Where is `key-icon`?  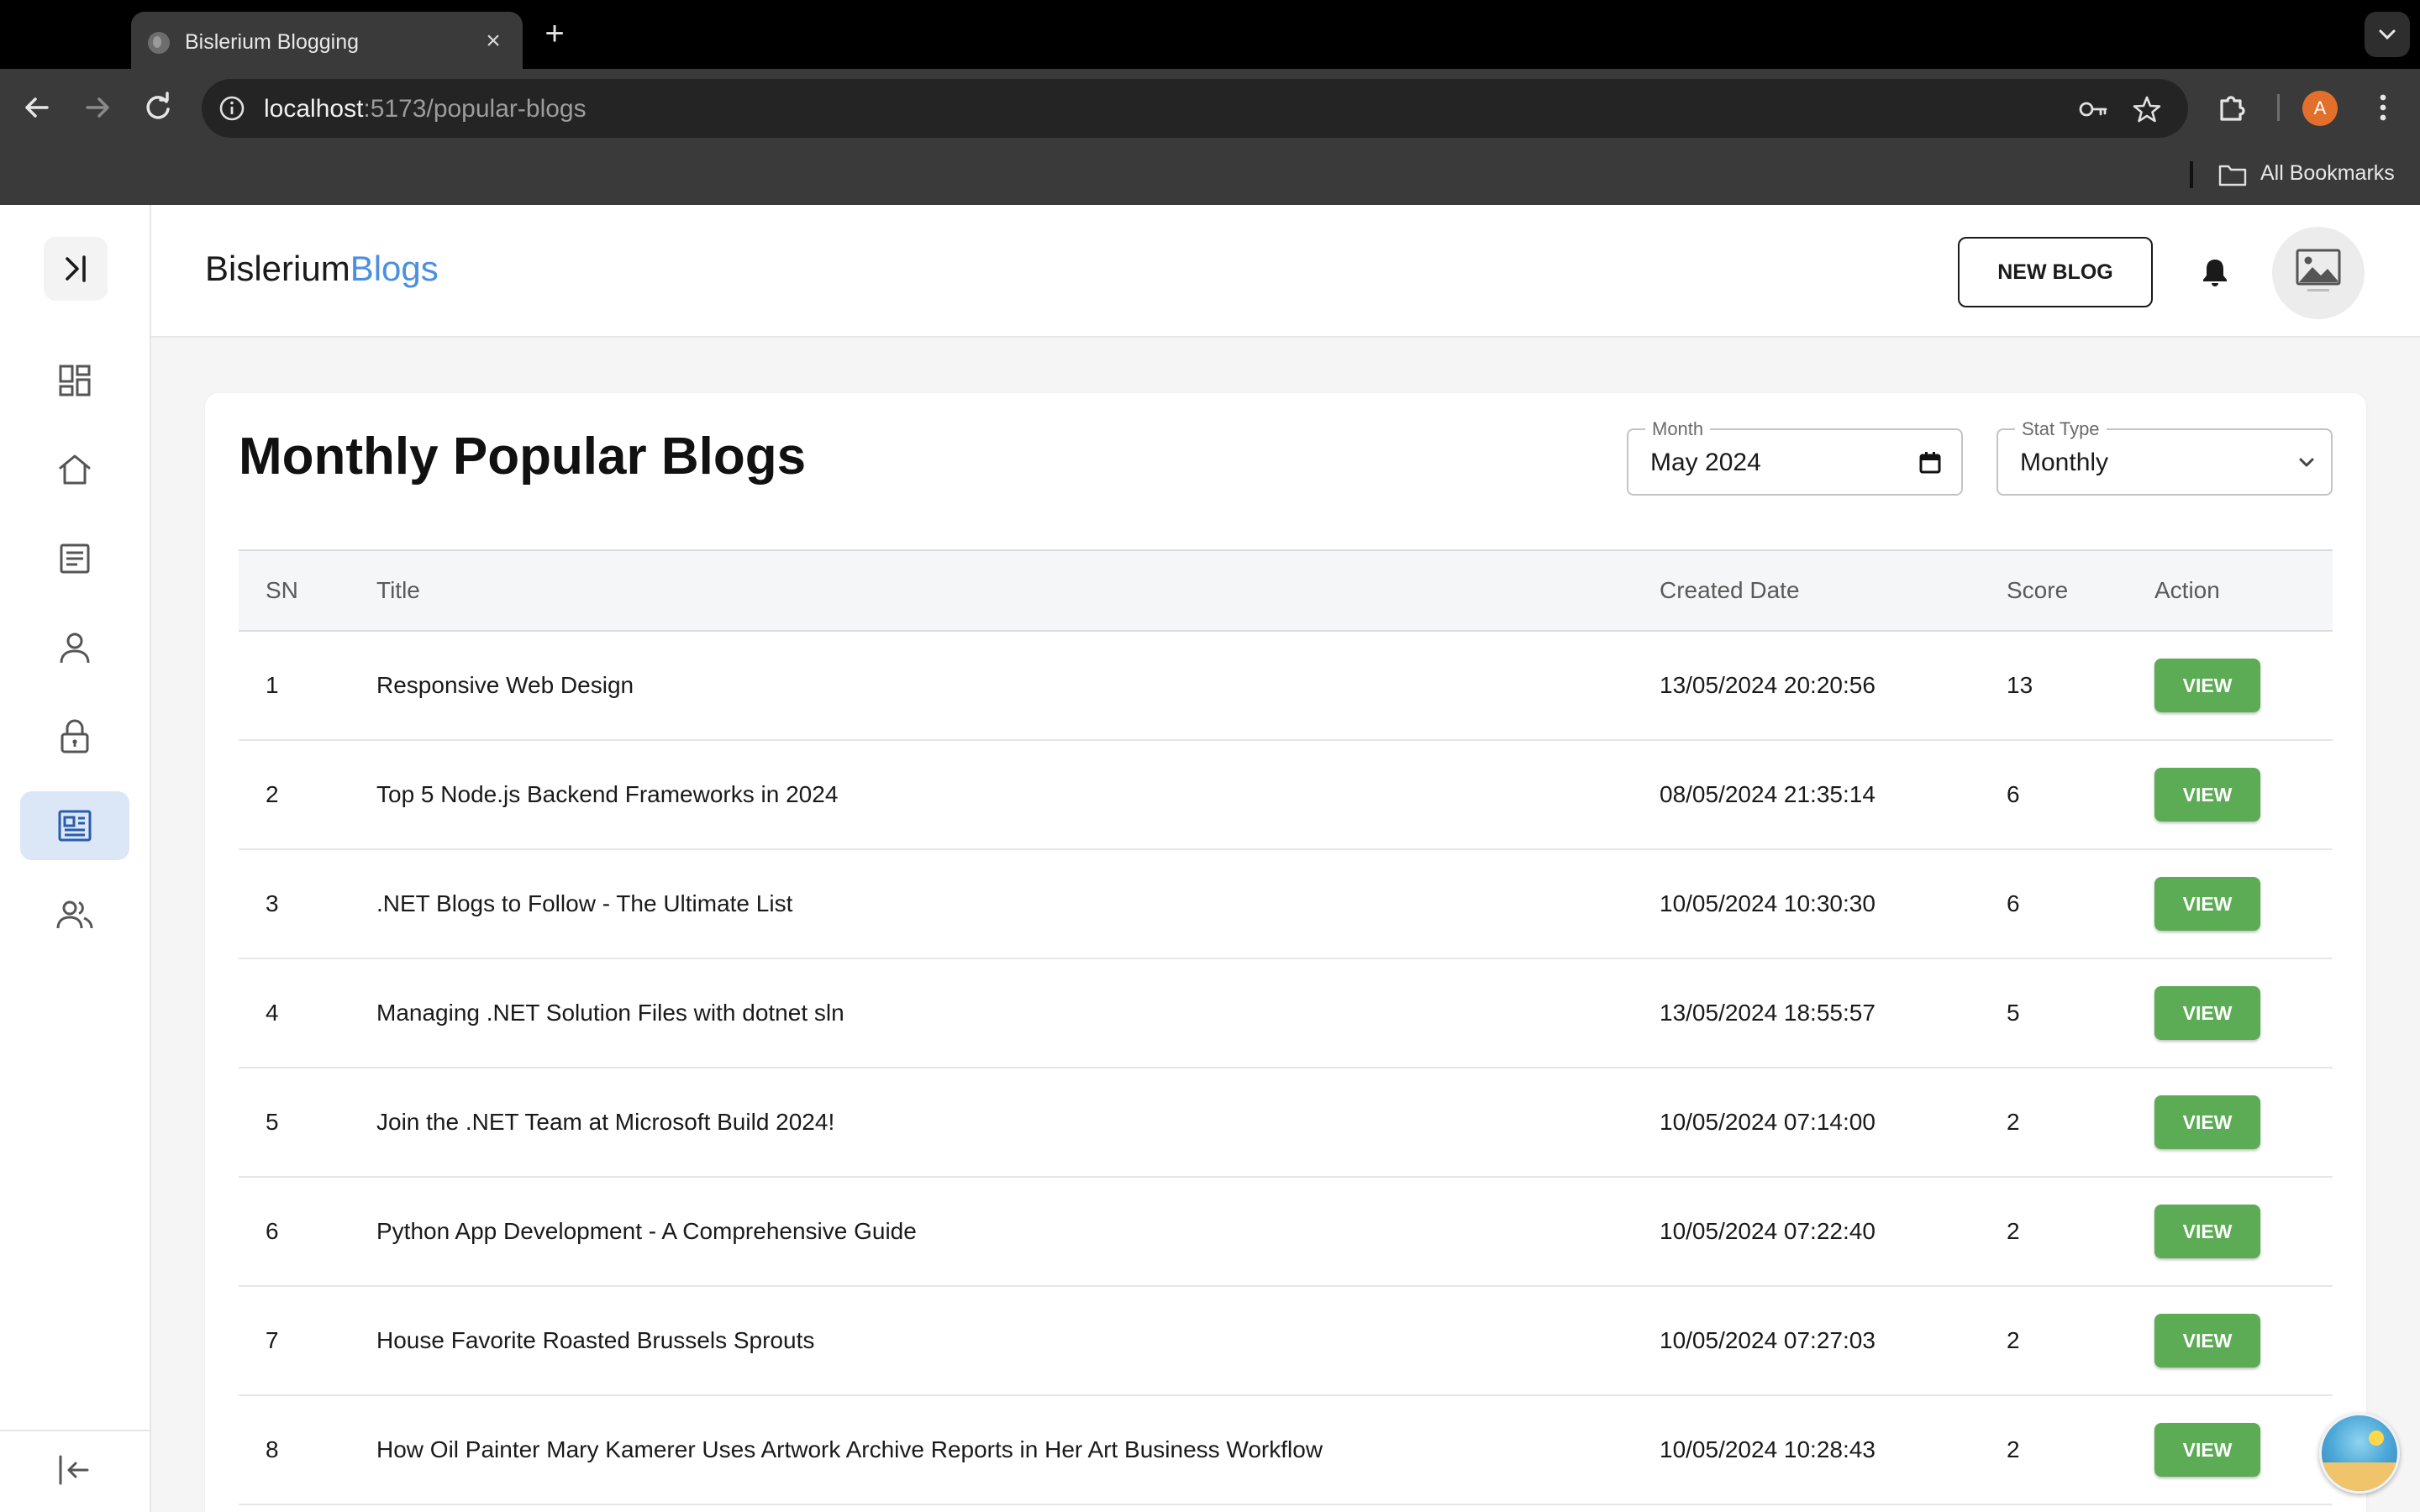 key-icon is located at coordinates (2093, 109).